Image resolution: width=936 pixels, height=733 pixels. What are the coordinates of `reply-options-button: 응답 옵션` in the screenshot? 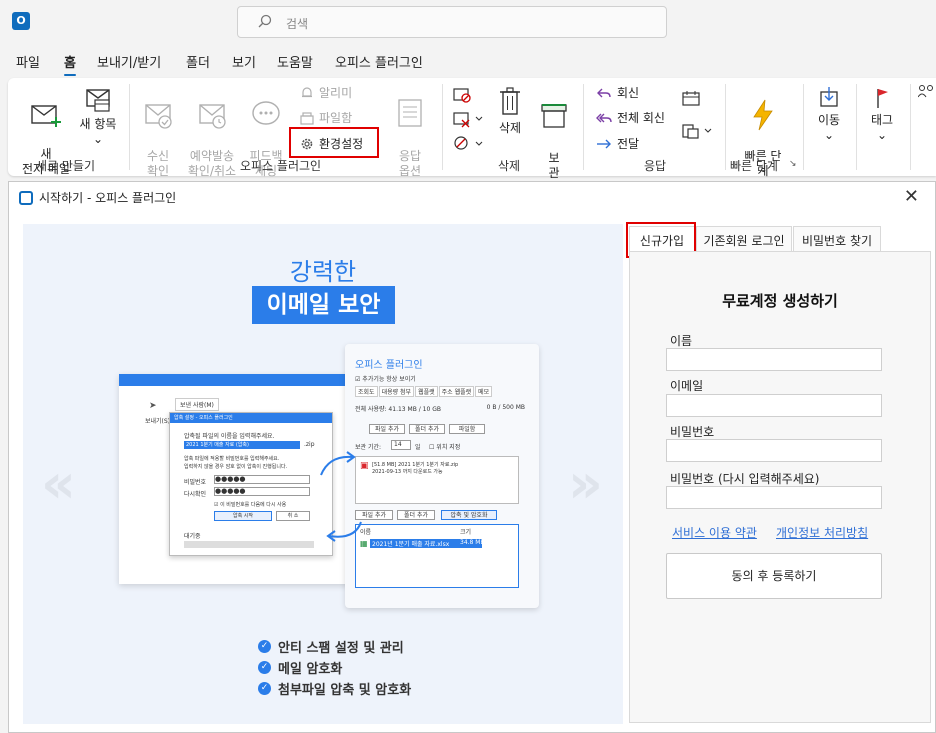 It's located at (410, 130).